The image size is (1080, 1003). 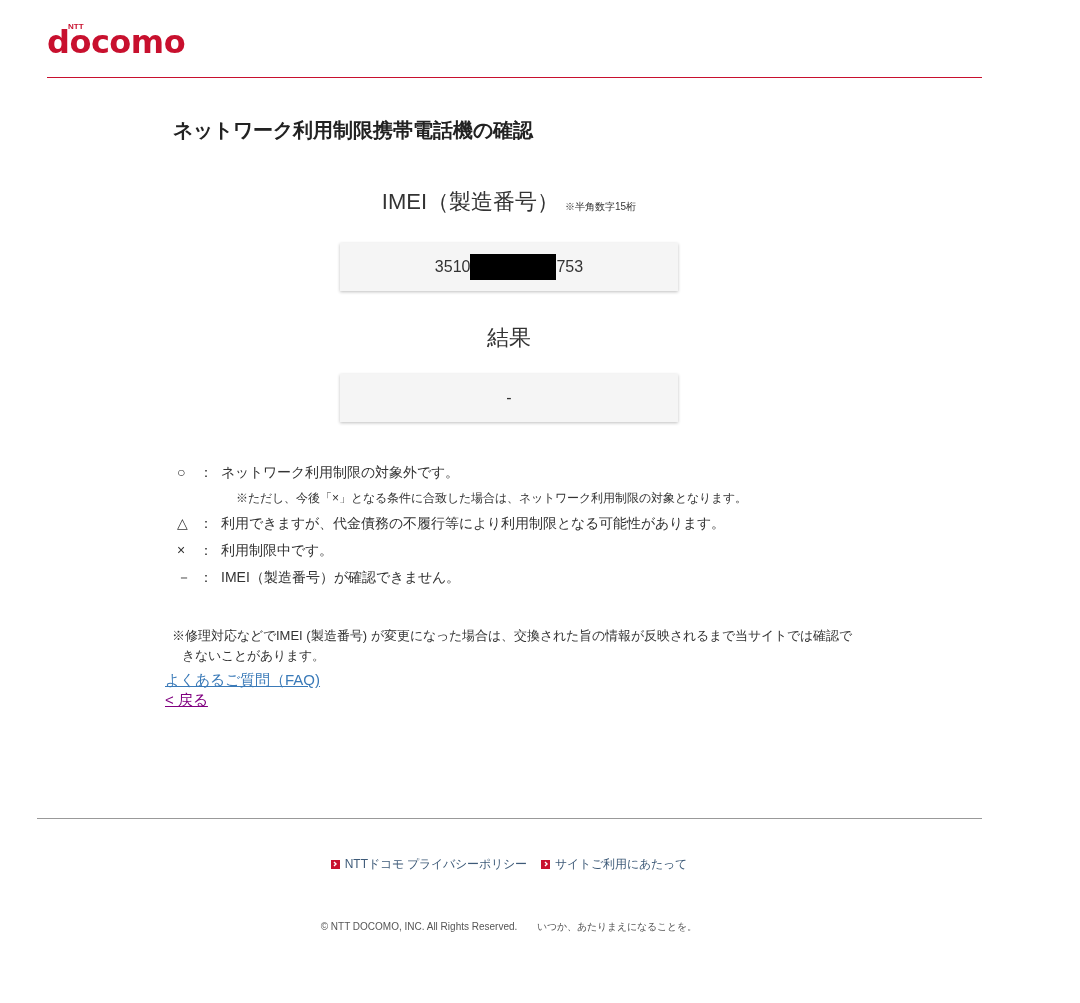 I want to click on legend-symbol: －, so click(x=184, y=577).